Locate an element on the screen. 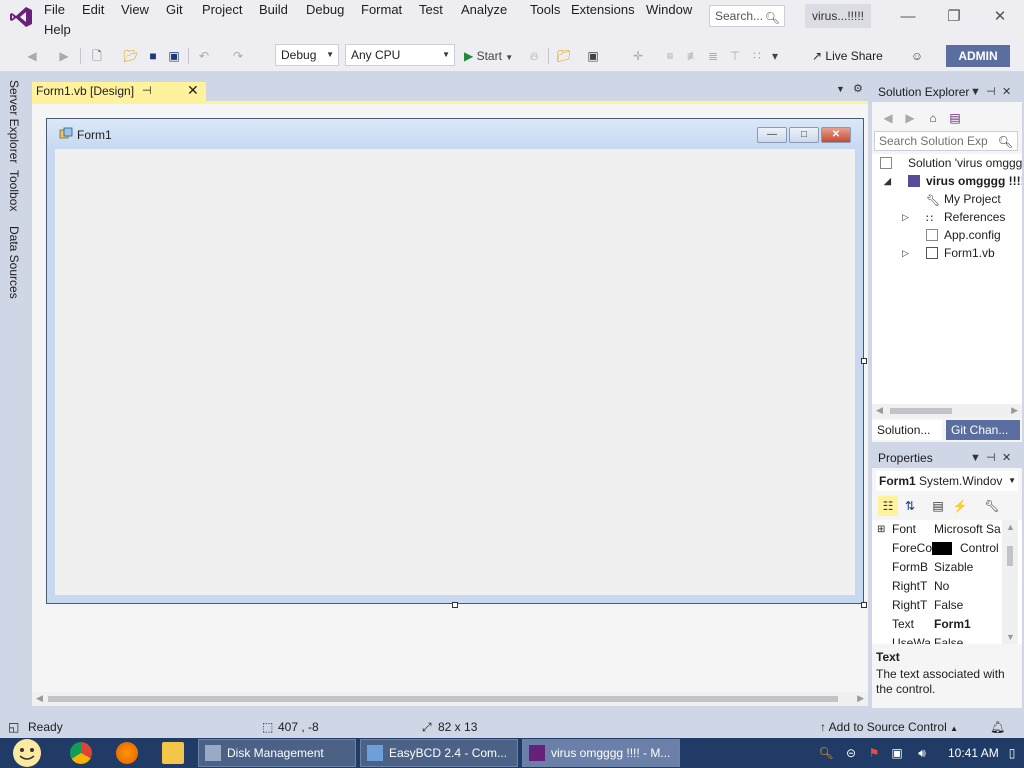 The width and height of the screenshot is (1024, 768). resize-handle-bottom is located at coordinates (455, 605).